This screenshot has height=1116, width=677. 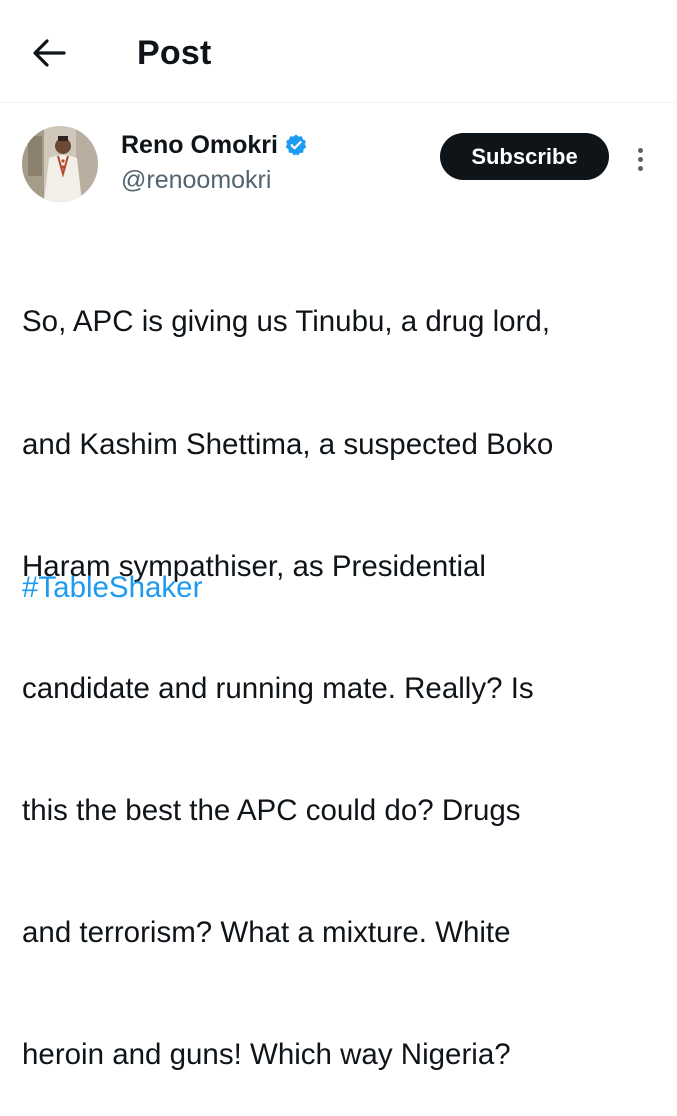 What do you see at coordinates (278, 688) in the screenshot?
I see `post-text-line: candidate and running mate. Really? Is` at bounding box center [278, 688].